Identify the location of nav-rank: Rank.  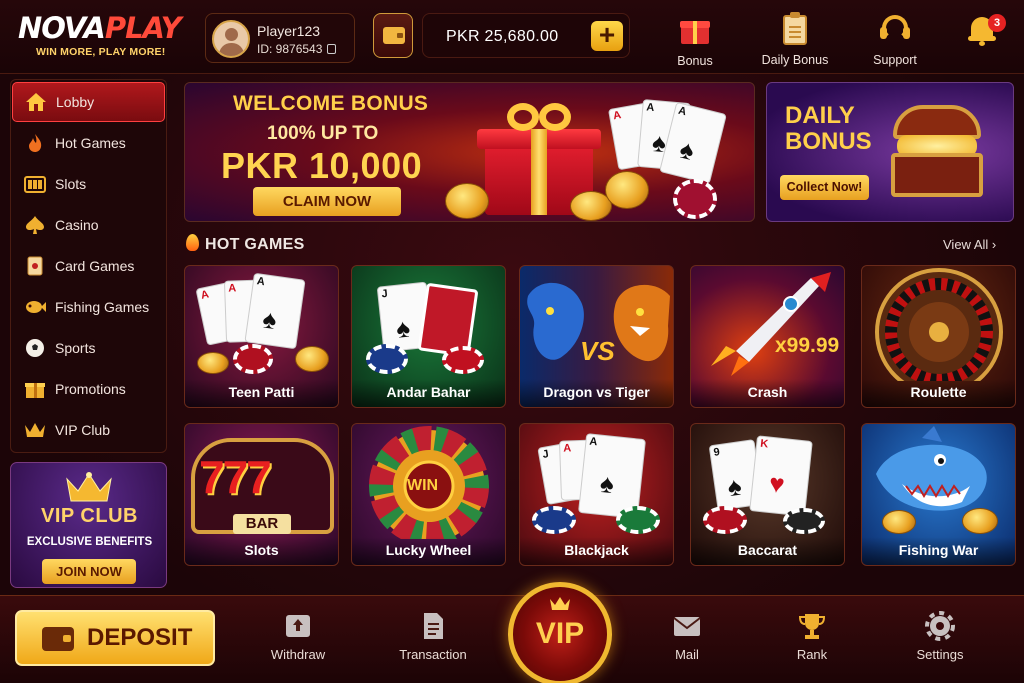
(812, 636).